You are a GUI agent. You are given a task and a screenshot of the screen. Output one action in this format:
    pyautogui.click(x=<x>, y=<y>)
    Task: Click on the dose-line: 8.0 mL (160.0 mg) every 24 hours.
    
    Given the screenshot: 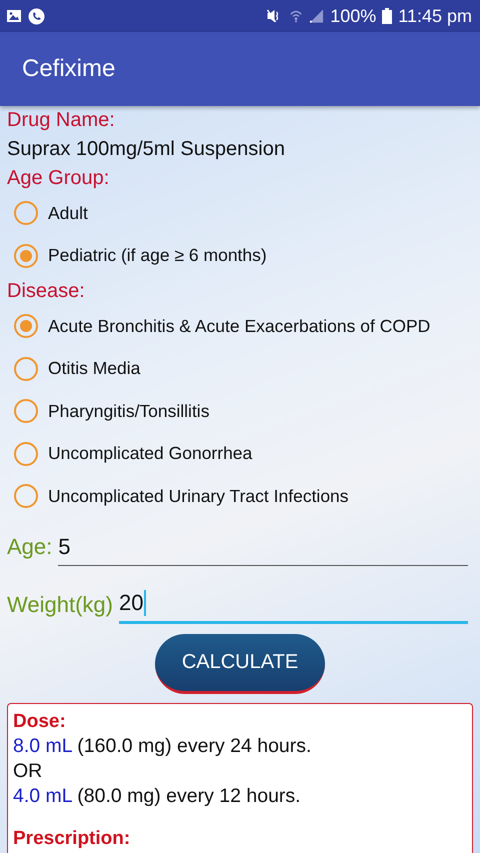 What is the action you would take?
    pyautogui.click(x=162, y=746)
    